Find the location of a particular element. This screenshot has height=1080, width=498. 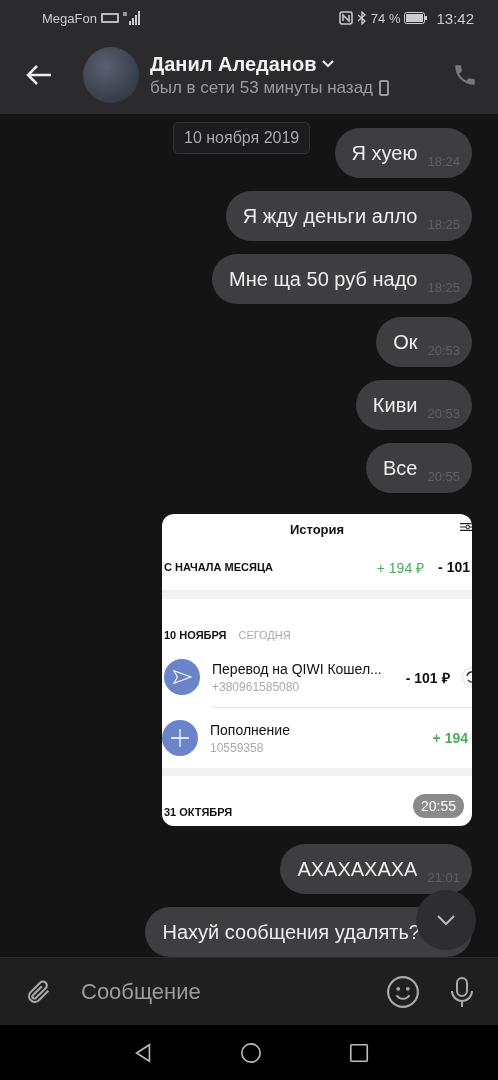

history-title: История is located at coordinates (317, 529).